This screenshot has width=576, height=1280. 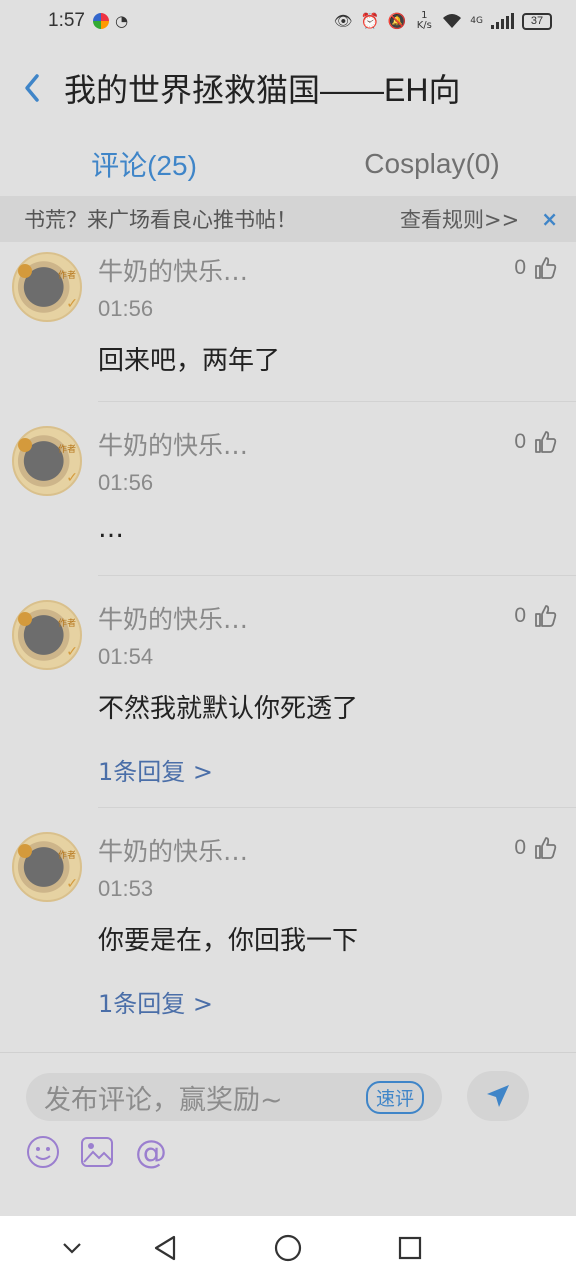 What do you see at coordinates (394, 1097) in the screenshot?
I see `quick-comment-button: 速评` at bounding box center [394, 1097].